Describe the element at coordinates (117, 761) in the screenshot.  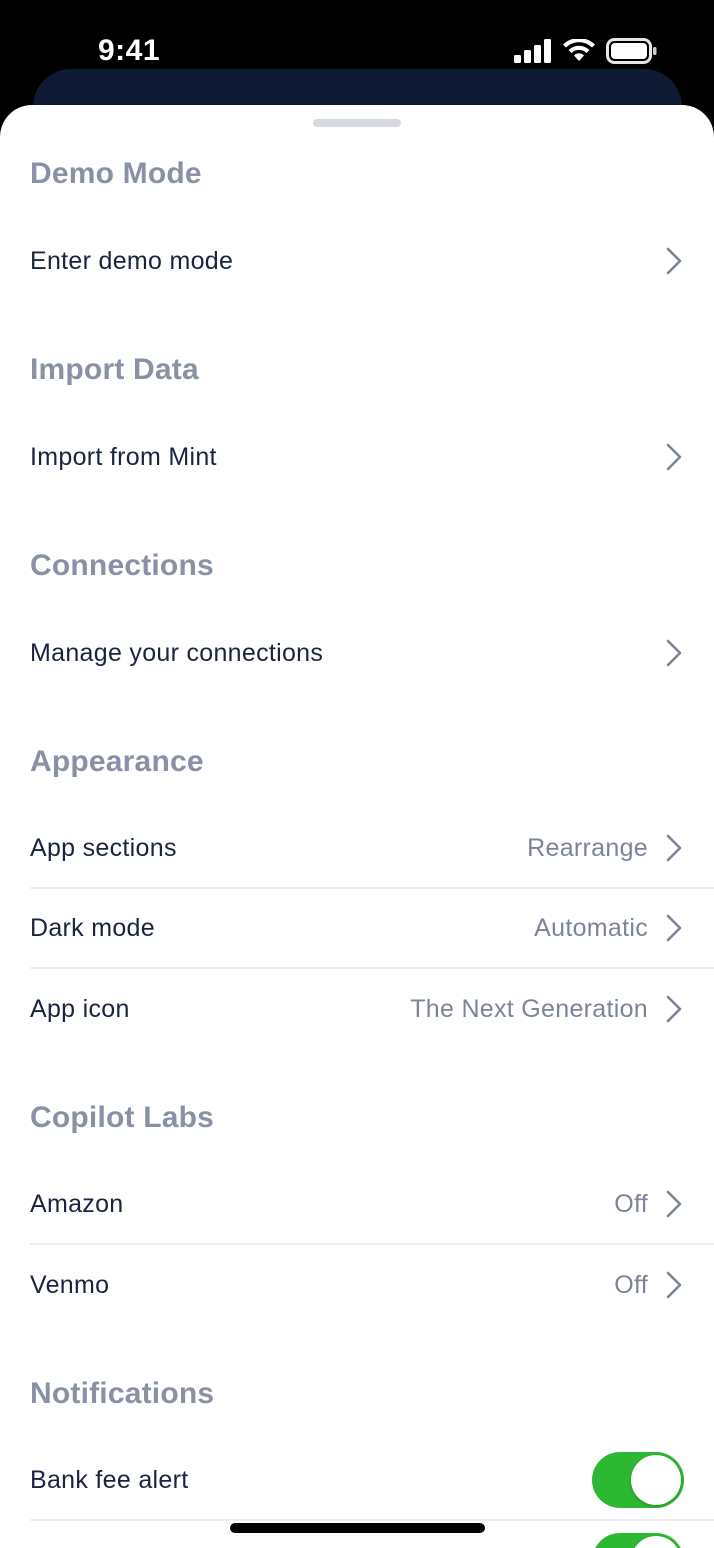
I see `section-header-appearance: Appearance` at that location.